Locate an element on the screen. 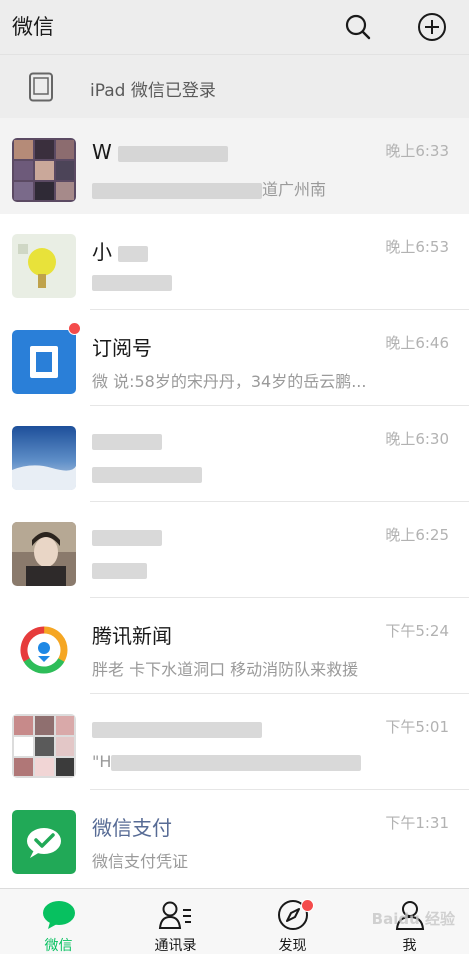  chat-row: W 道广州南 晚上6:33 is located at coordinates (234, 166).